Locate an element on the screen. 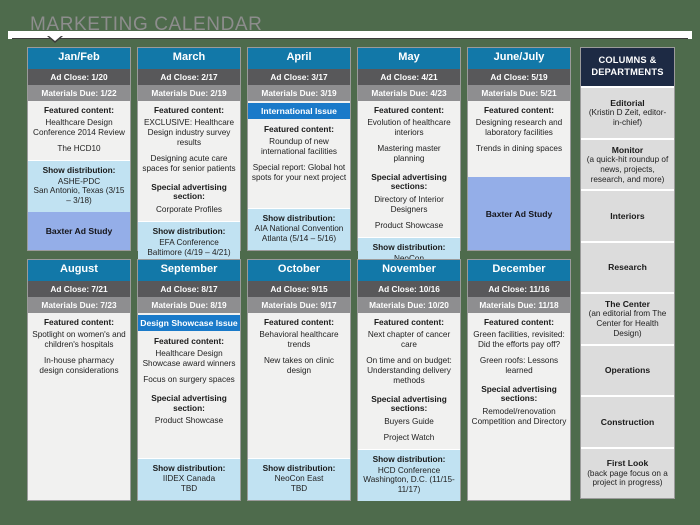 The height and width of the screenshot is (525, 700). show-distribution-item: IIDEX Canada is located at coordinates (189, 479).